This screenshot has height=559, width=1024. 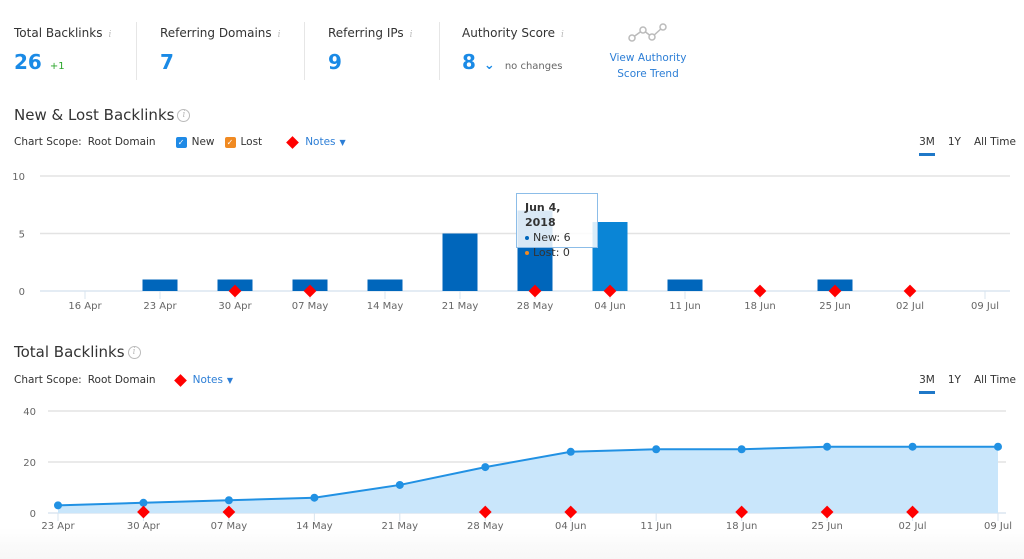 I want to click on metric-status: no changes, so click(x=533, y=66).